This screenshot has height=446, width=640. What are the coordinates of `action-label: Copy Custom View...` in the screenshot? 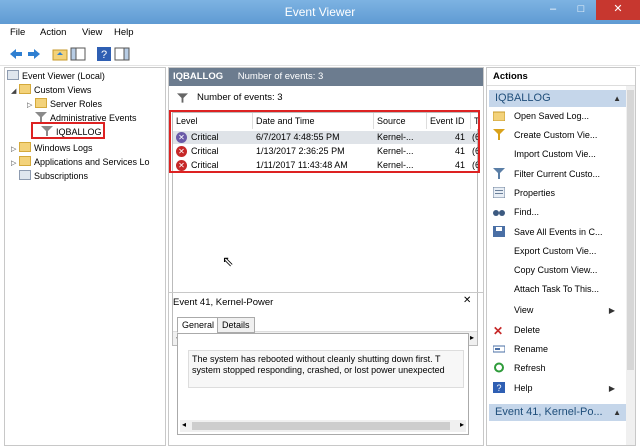 It's located at (556, 270).